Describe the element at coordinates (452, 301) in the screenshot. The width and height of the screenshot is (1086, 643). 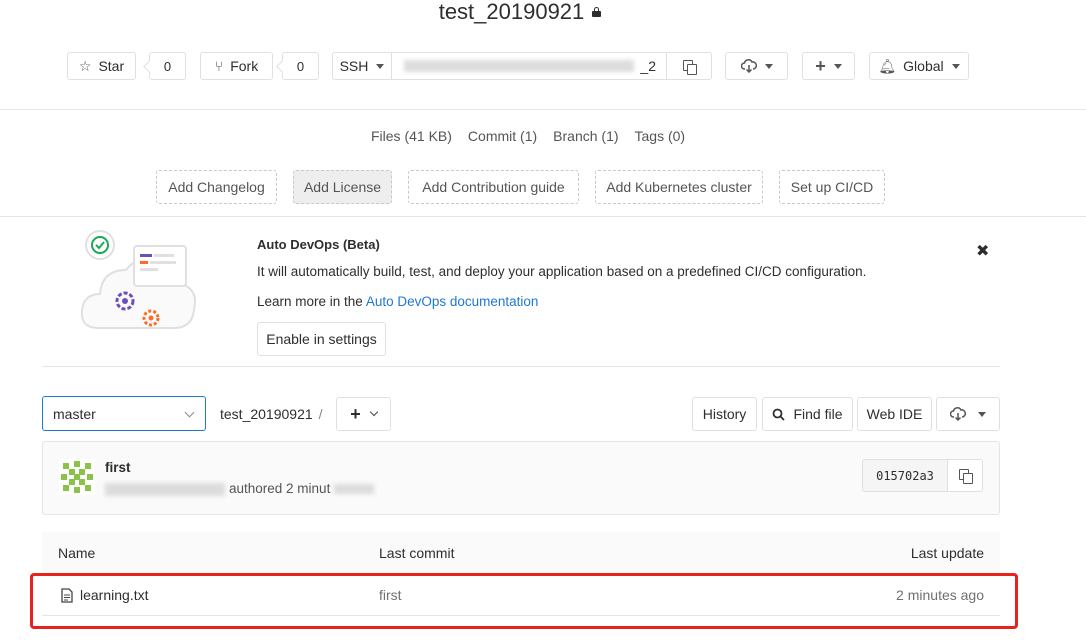
I see `devops-docs-link: Auto DevOps documentation` at that location.